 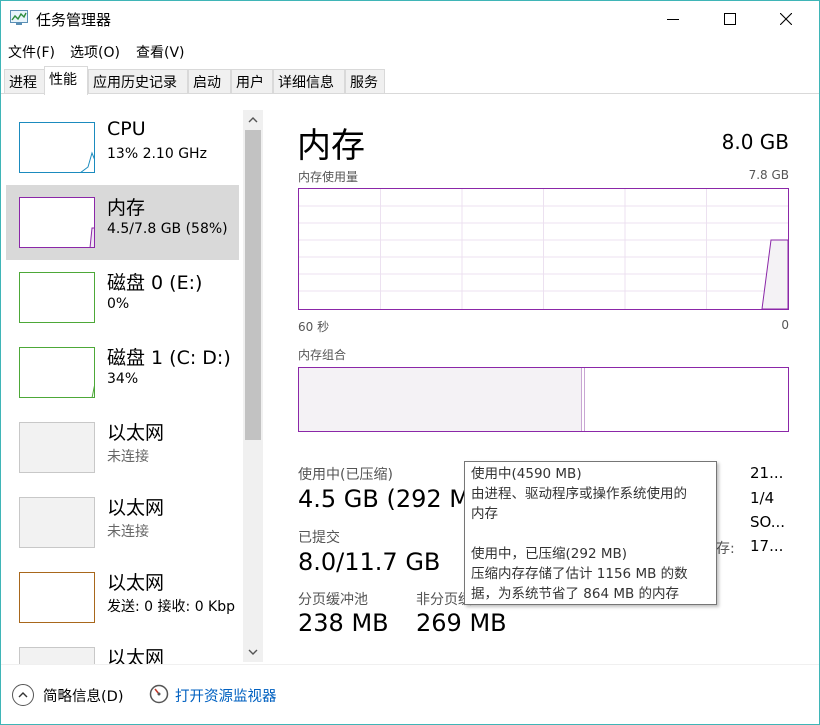 I want to click on tab-services: 服务, so click(x=365, y=81).